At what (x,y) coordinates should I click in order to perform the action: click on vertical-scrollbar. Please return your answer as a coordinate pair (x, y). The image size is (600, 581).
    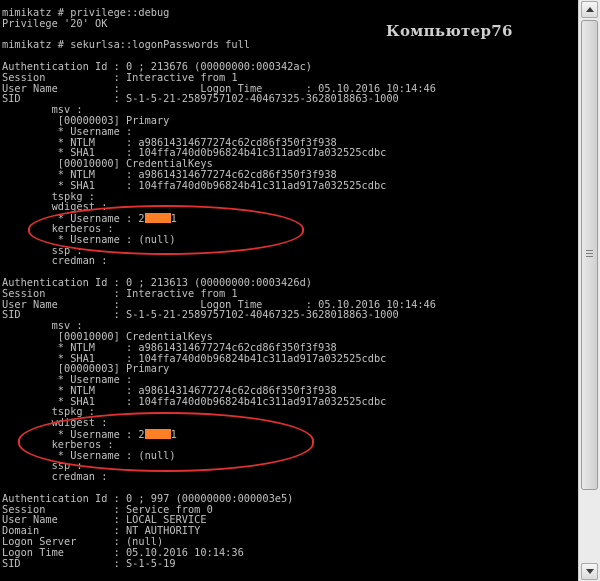
    Looking at the image, I should click on (589, 290).